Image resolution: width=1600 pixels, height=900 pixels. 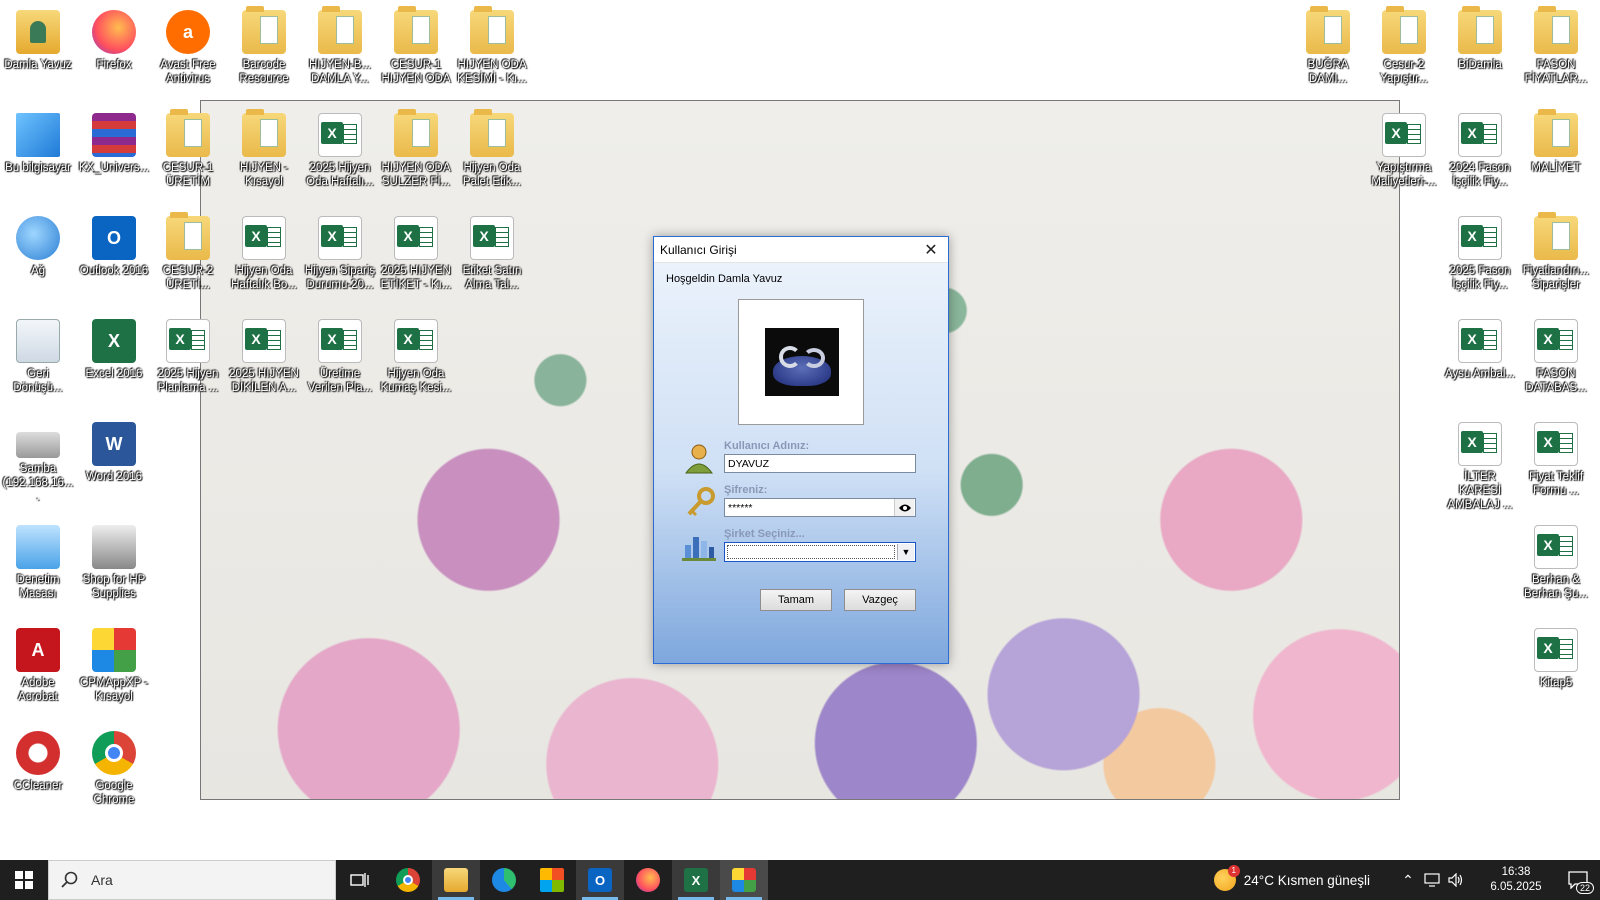 I want to click on desktop-icon: BiDamla, so click(x=1480, y=38).